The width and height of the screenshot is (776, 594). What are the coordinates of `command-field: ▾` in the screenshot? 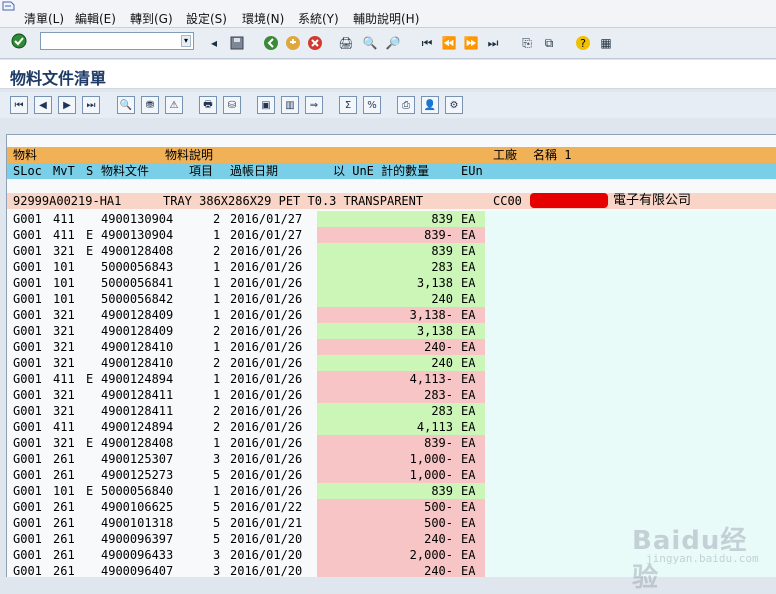 It's located at (117, 41).